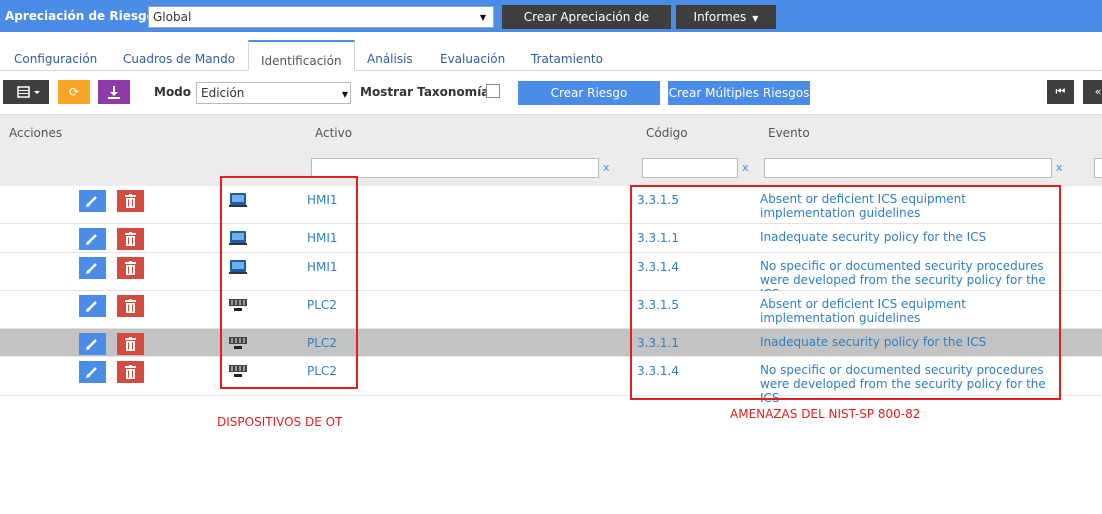 The image size is (1102, 514). What do you see at coordinates (1098, 168) in the screenshot?
I see `next-column-filter-input` at bounding box center [1098, 168].